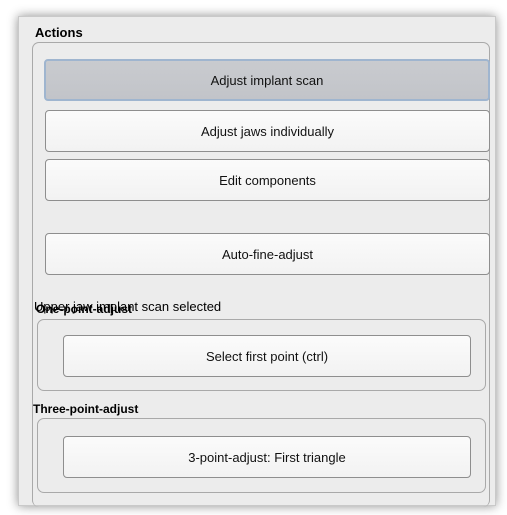 The image size is (507, 515). What do you see at coordinates (267, 356) in the screenshot?
I see `select-first-point-button: Select first point (ctrl)` at bounding box center [267, 356].